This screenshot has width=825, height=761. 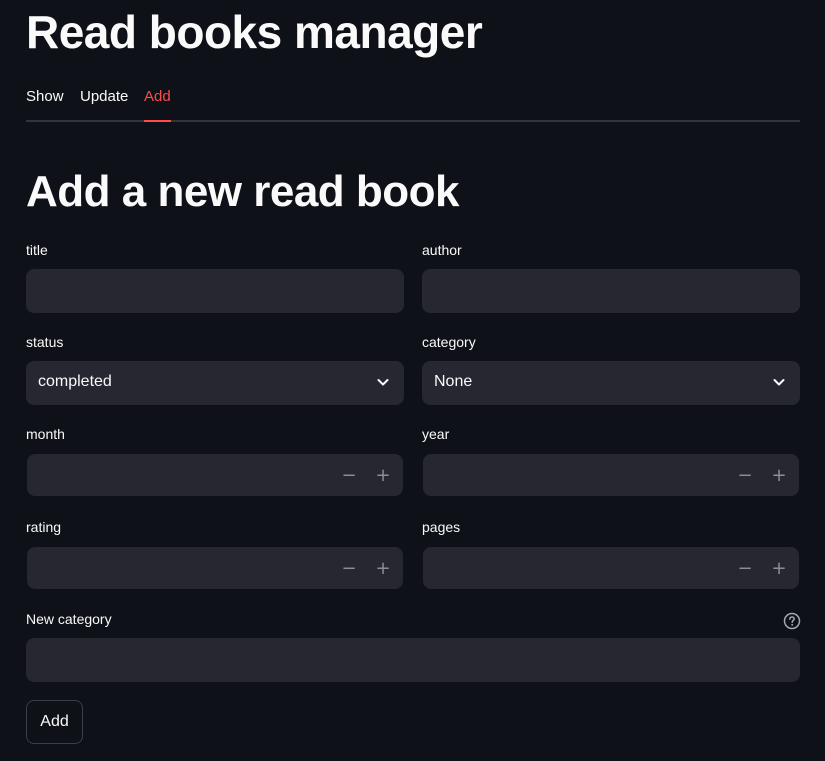 I want to click on month-label: month, so click(x=45, y=434).